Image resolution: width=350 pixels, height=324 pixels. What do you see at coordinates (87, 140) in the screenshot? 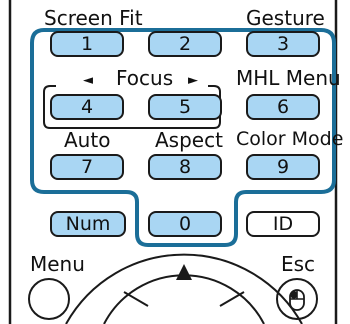
I see `auto-label: Auto` at bounding box center [87, 140].